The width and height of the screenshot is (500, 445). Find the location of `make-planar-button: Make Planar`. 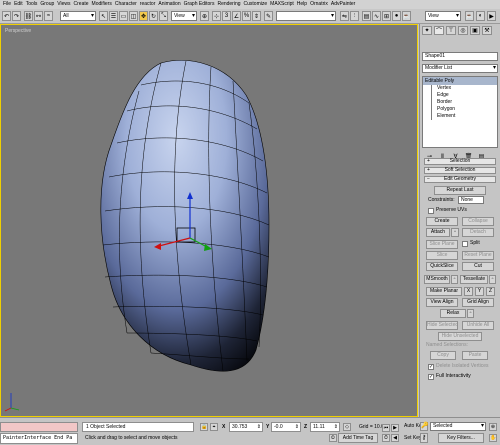

make-planar-button: Make Planar is located at coordinates (444, 291).